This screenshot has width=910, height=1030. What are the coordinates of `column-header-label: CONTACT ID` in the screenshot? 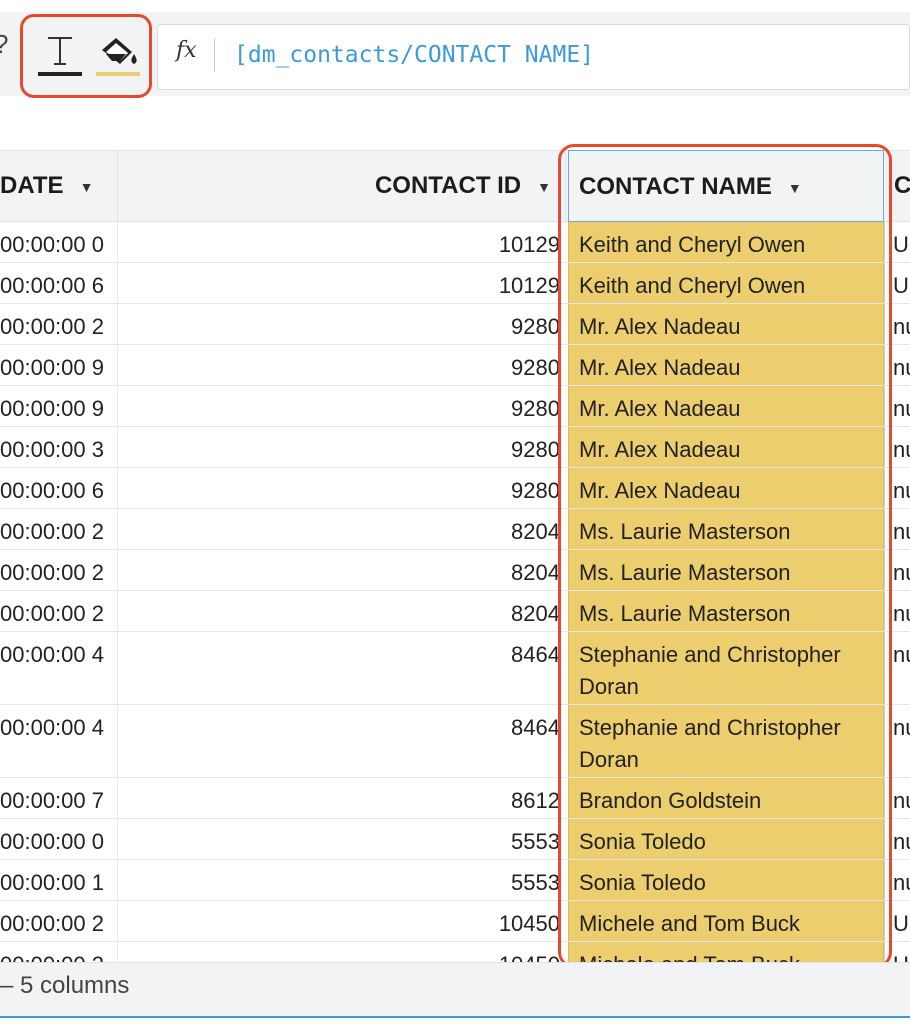 It's located at (448, 185).